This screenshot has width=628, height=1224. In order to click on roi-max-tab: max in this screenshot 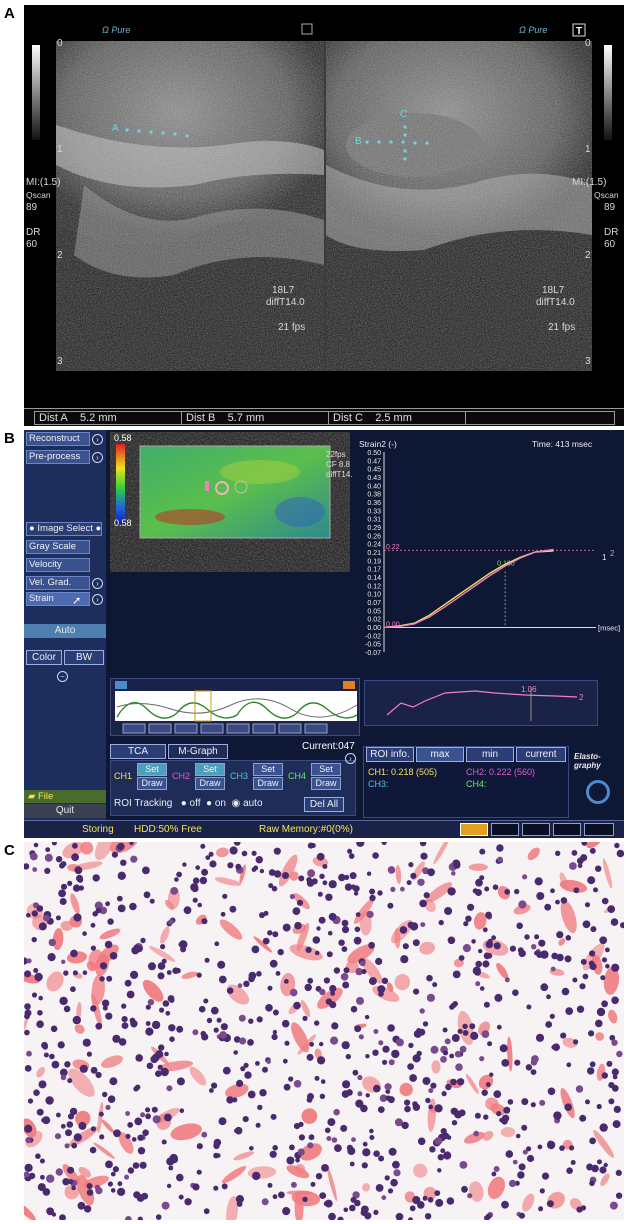, I will do `click(440, 754)`.